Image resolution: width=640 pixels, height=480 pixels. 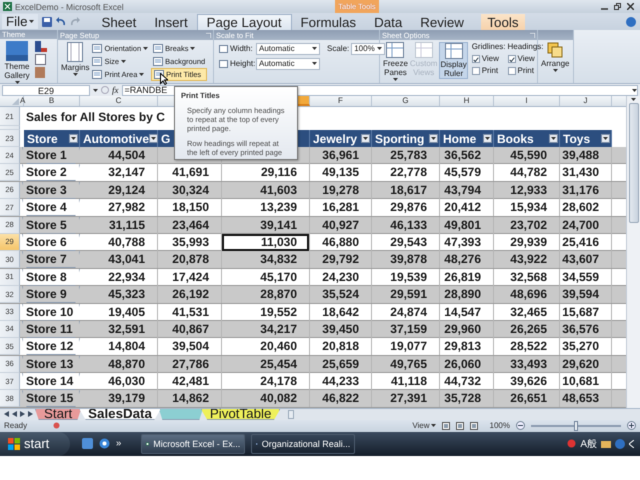 What do you see at coordinates (571, 443) in the screenshot?
I see `alert-icon` at bounding box center [571, 443].